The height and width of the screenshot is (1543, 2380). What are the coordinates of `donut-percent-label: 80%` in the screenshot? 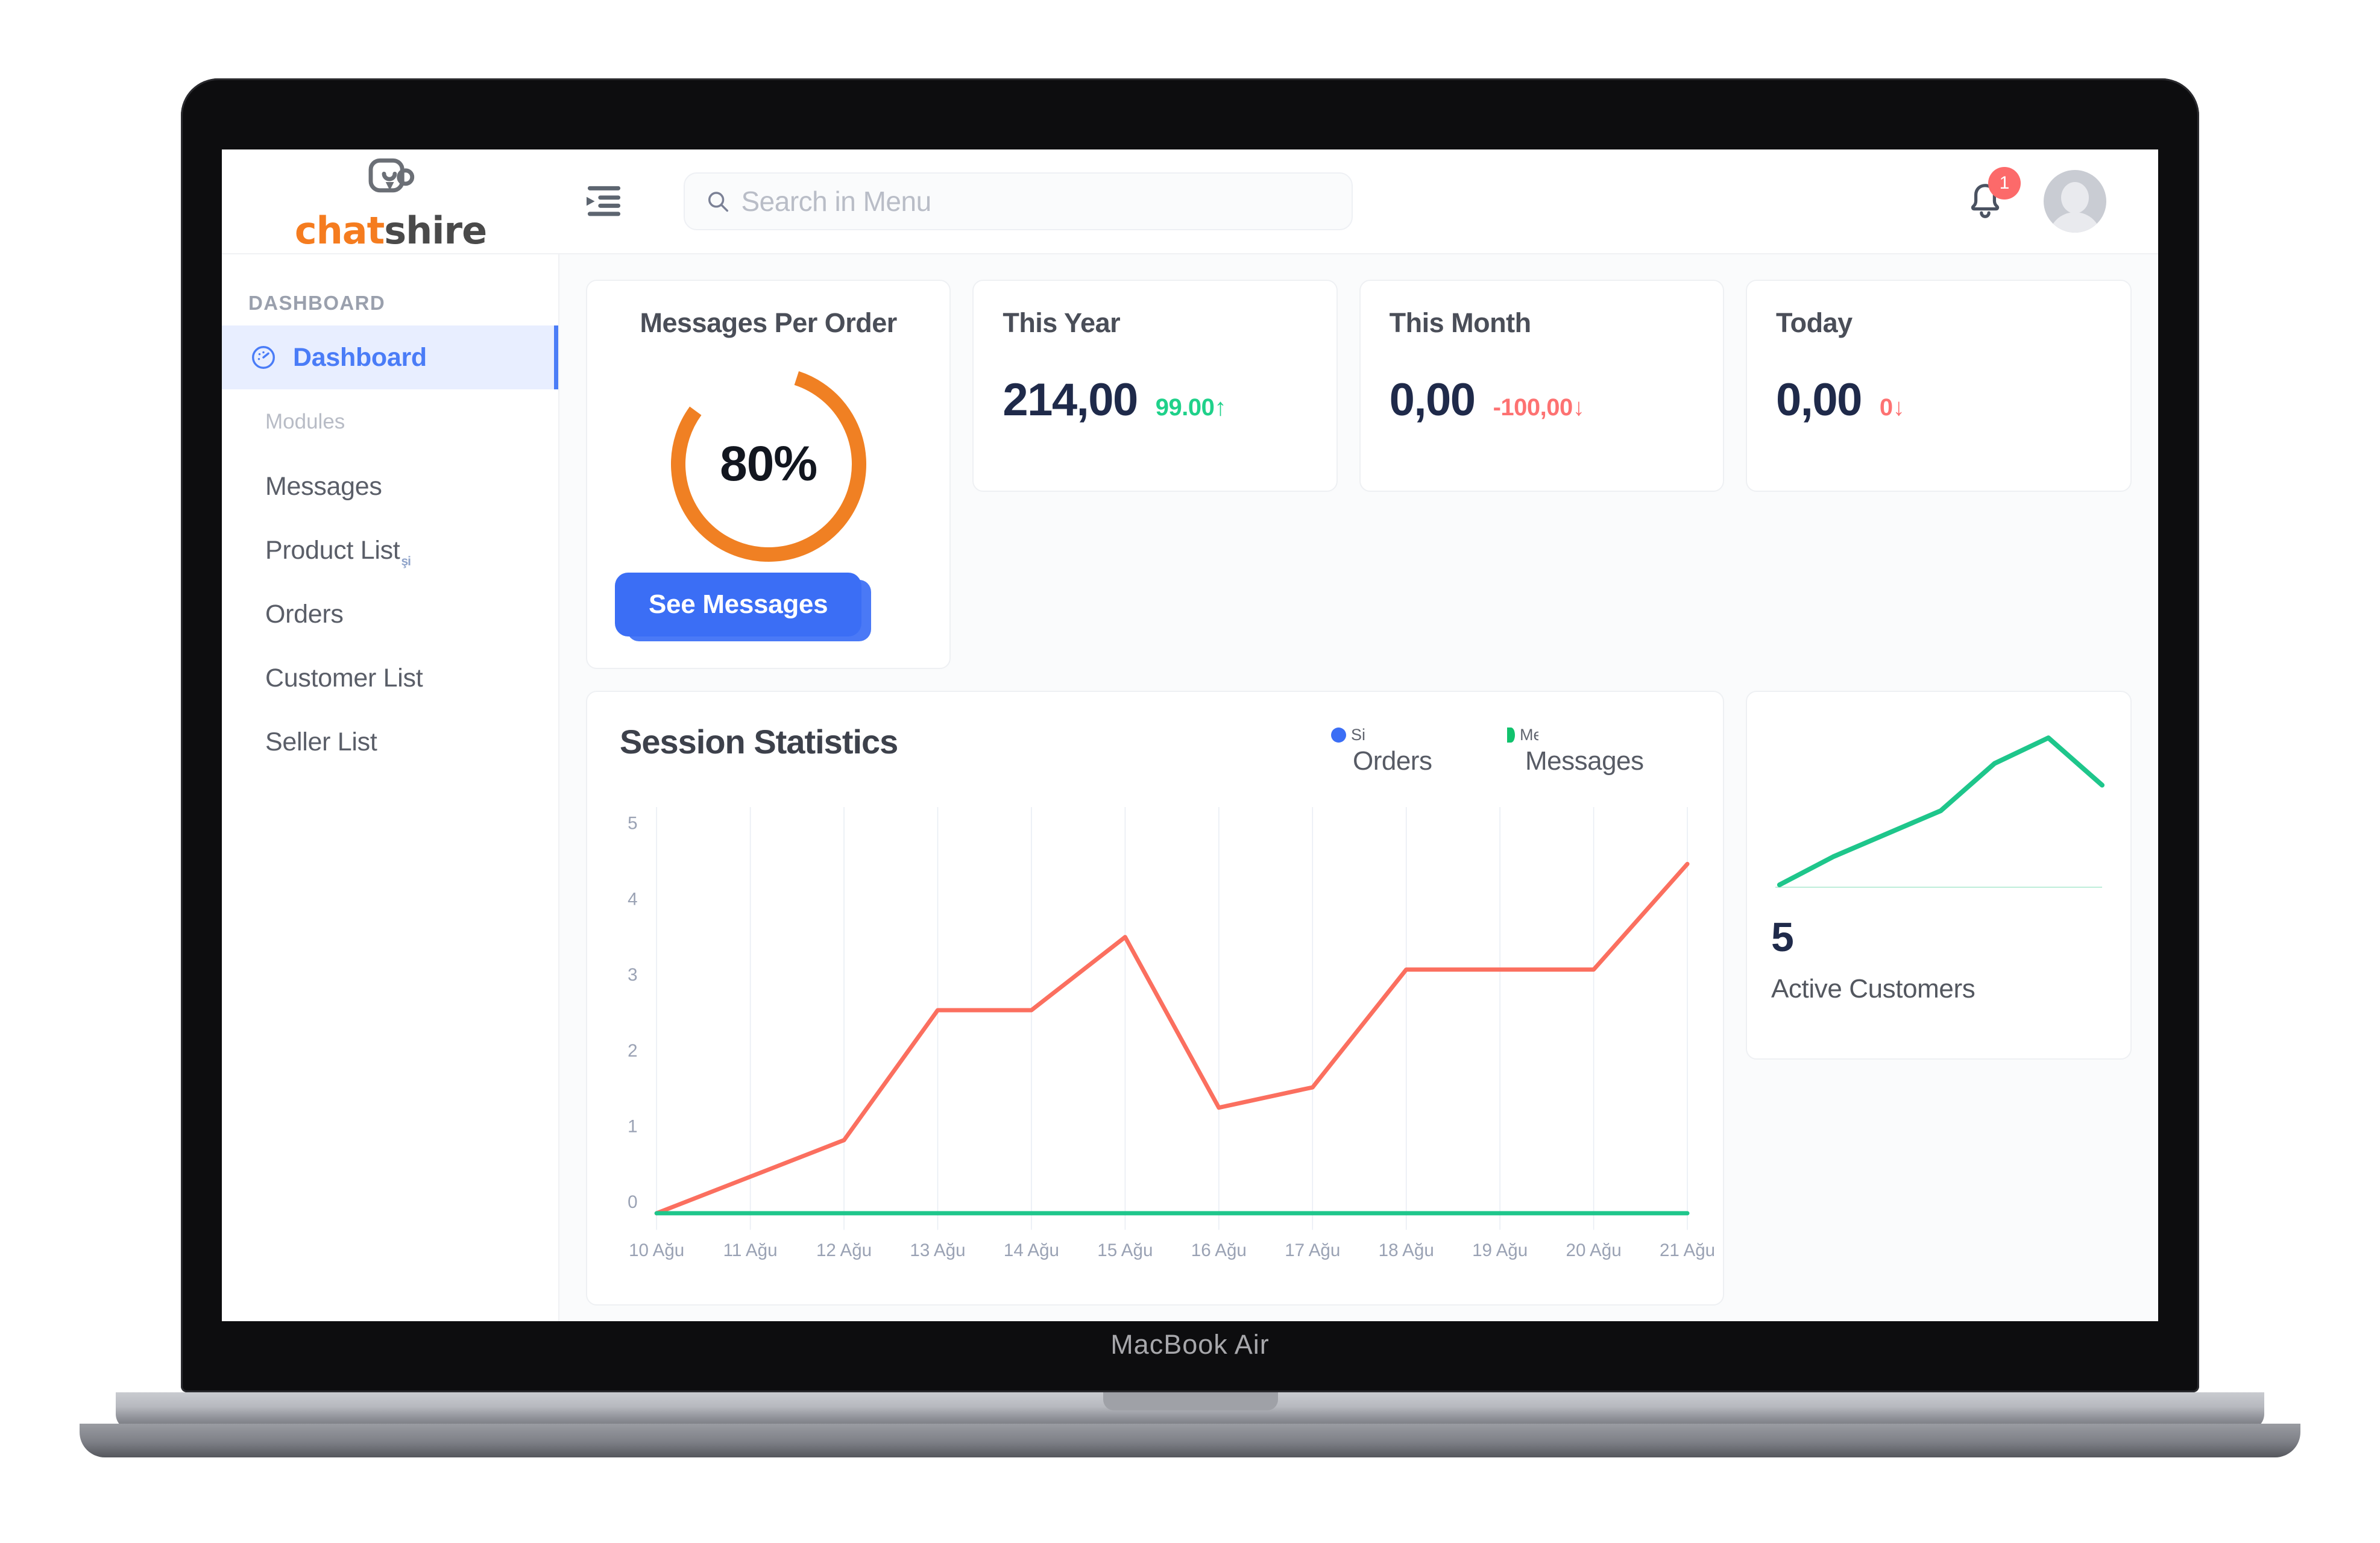 It's located at (769, 464).